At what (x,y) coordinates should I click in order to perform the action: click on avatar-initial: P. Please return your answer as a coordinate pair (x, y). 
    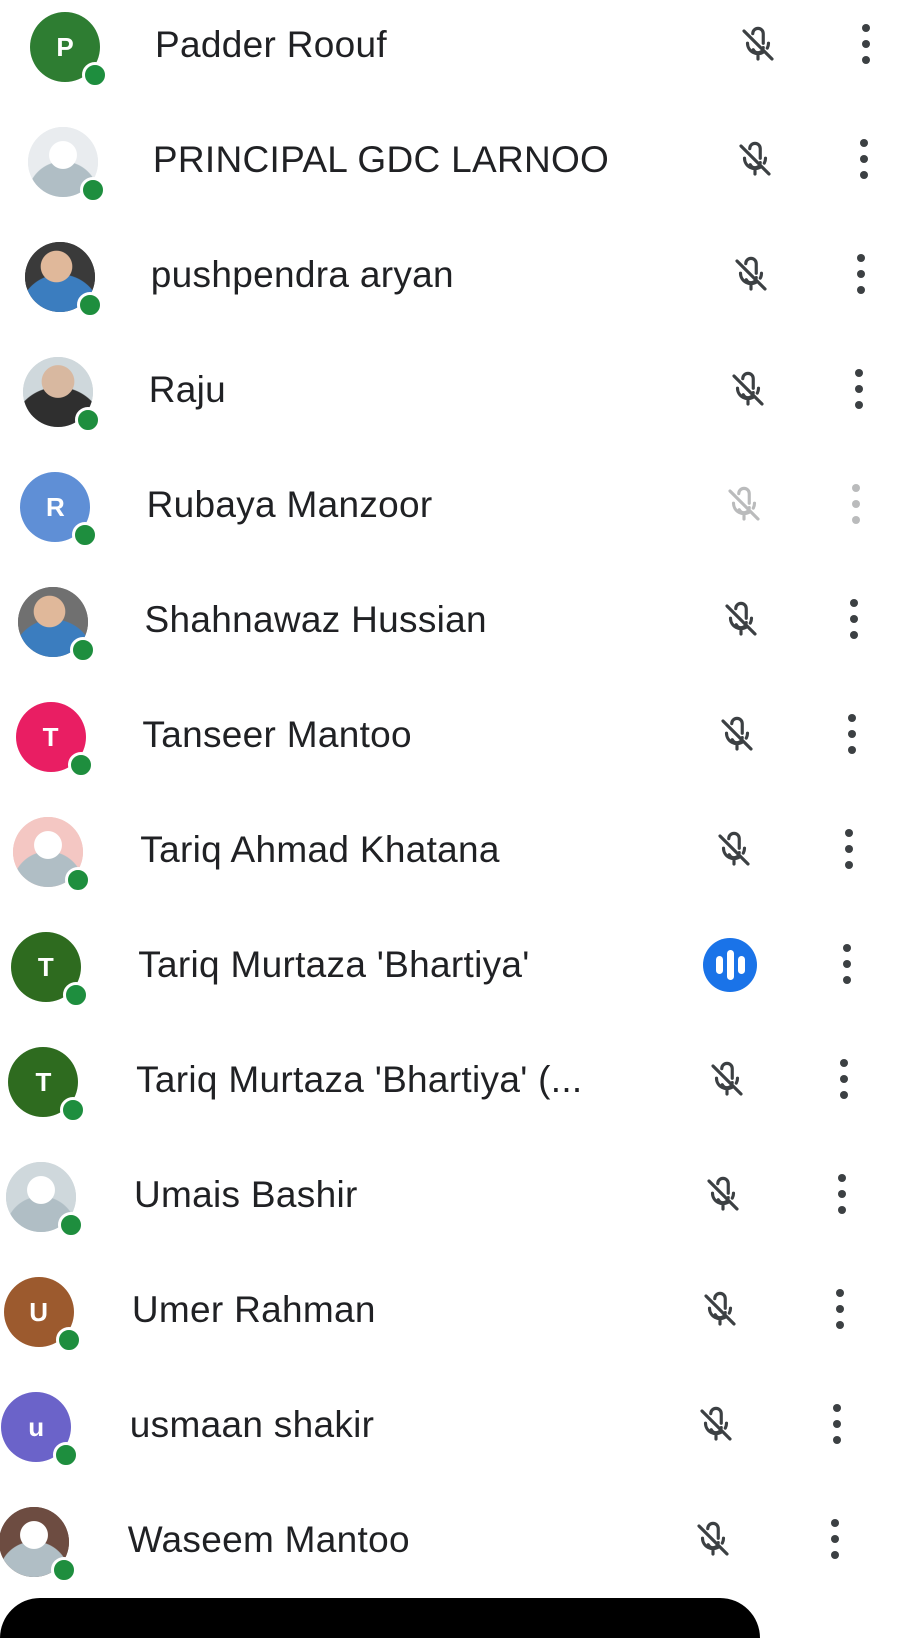
    Looking at the image, I should click on (65, 47).